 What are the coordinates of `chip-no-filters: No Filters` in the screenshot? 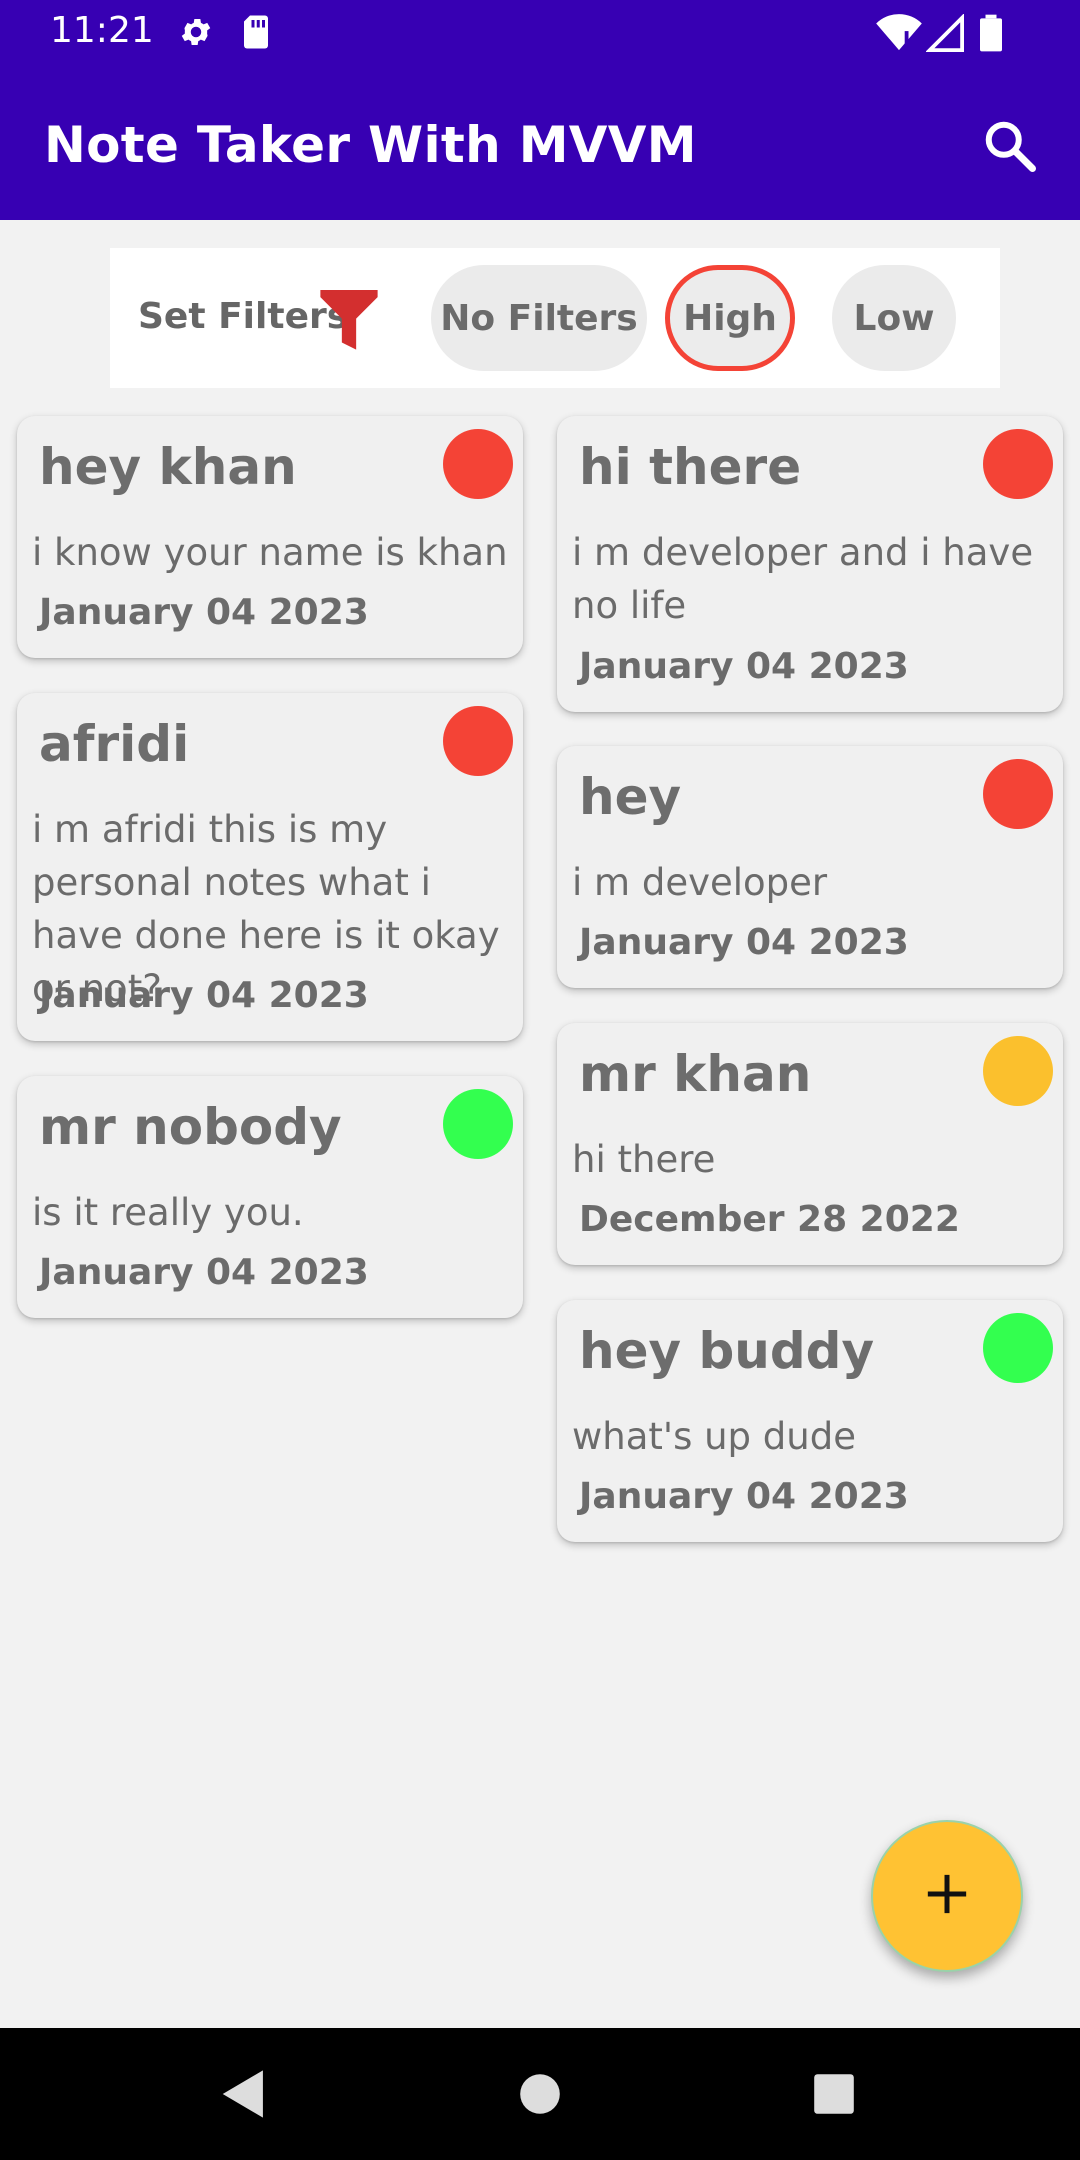 It's located at (539, 318).